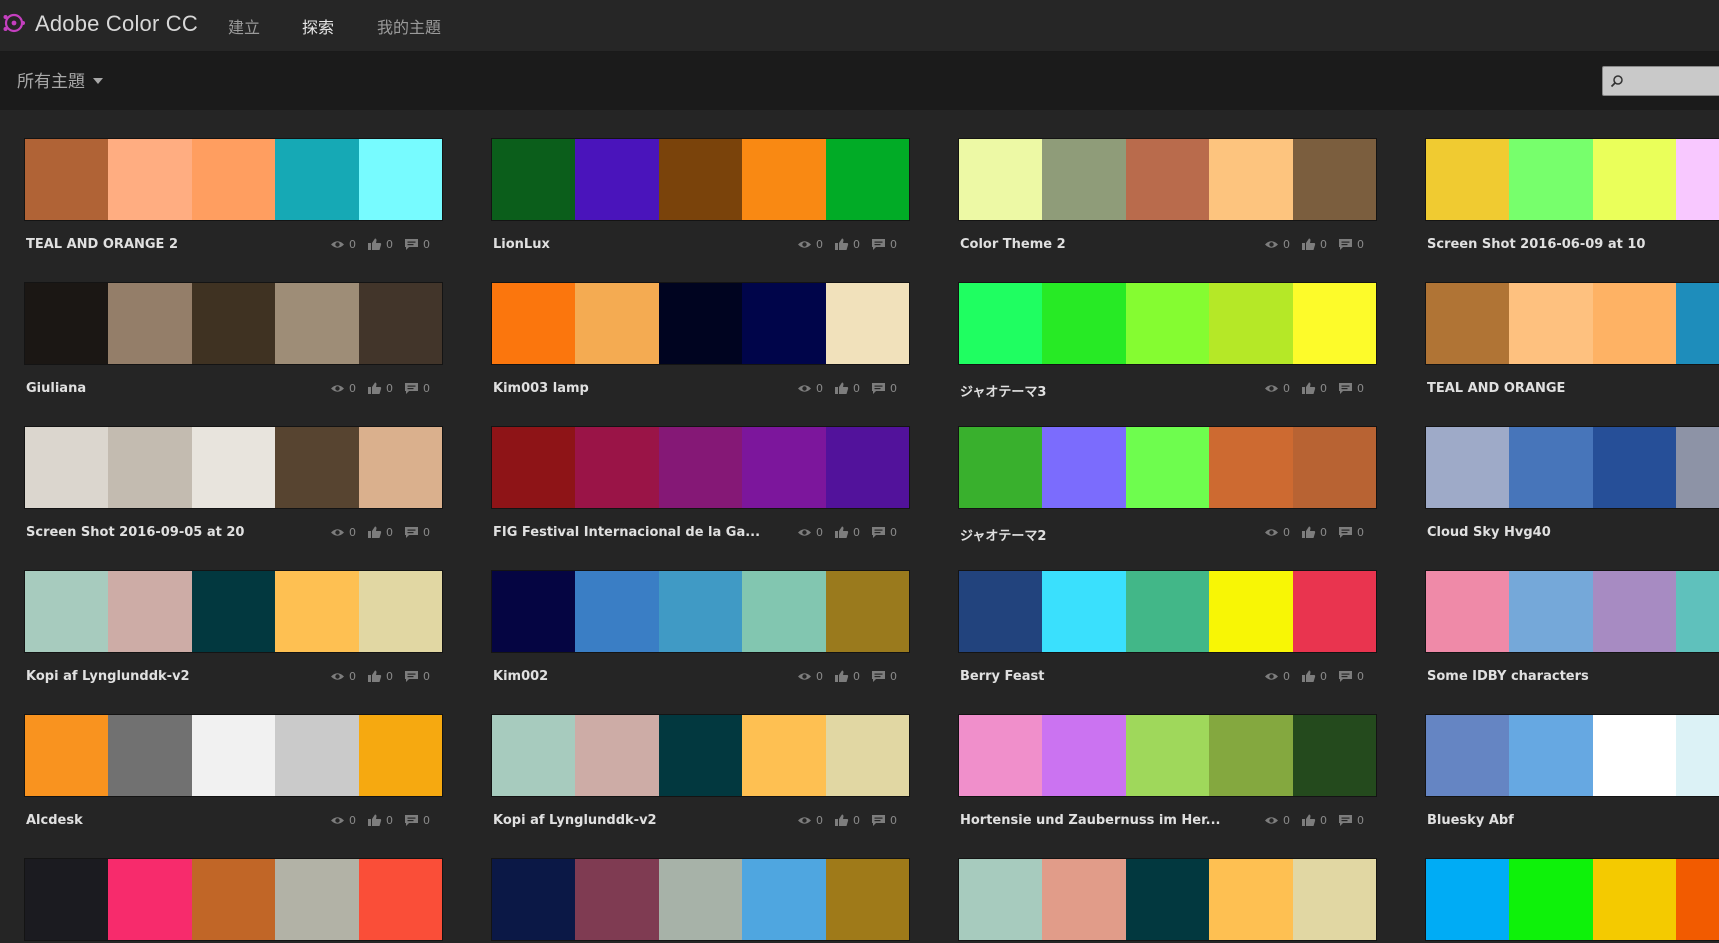 This screenshot has height=943, width=1719. What do you see at coordinates (1155, 327) in the screenshot?
I see `theme-card: ジャオテーマ3 0 0 0` at bounding box center [1155, 327].